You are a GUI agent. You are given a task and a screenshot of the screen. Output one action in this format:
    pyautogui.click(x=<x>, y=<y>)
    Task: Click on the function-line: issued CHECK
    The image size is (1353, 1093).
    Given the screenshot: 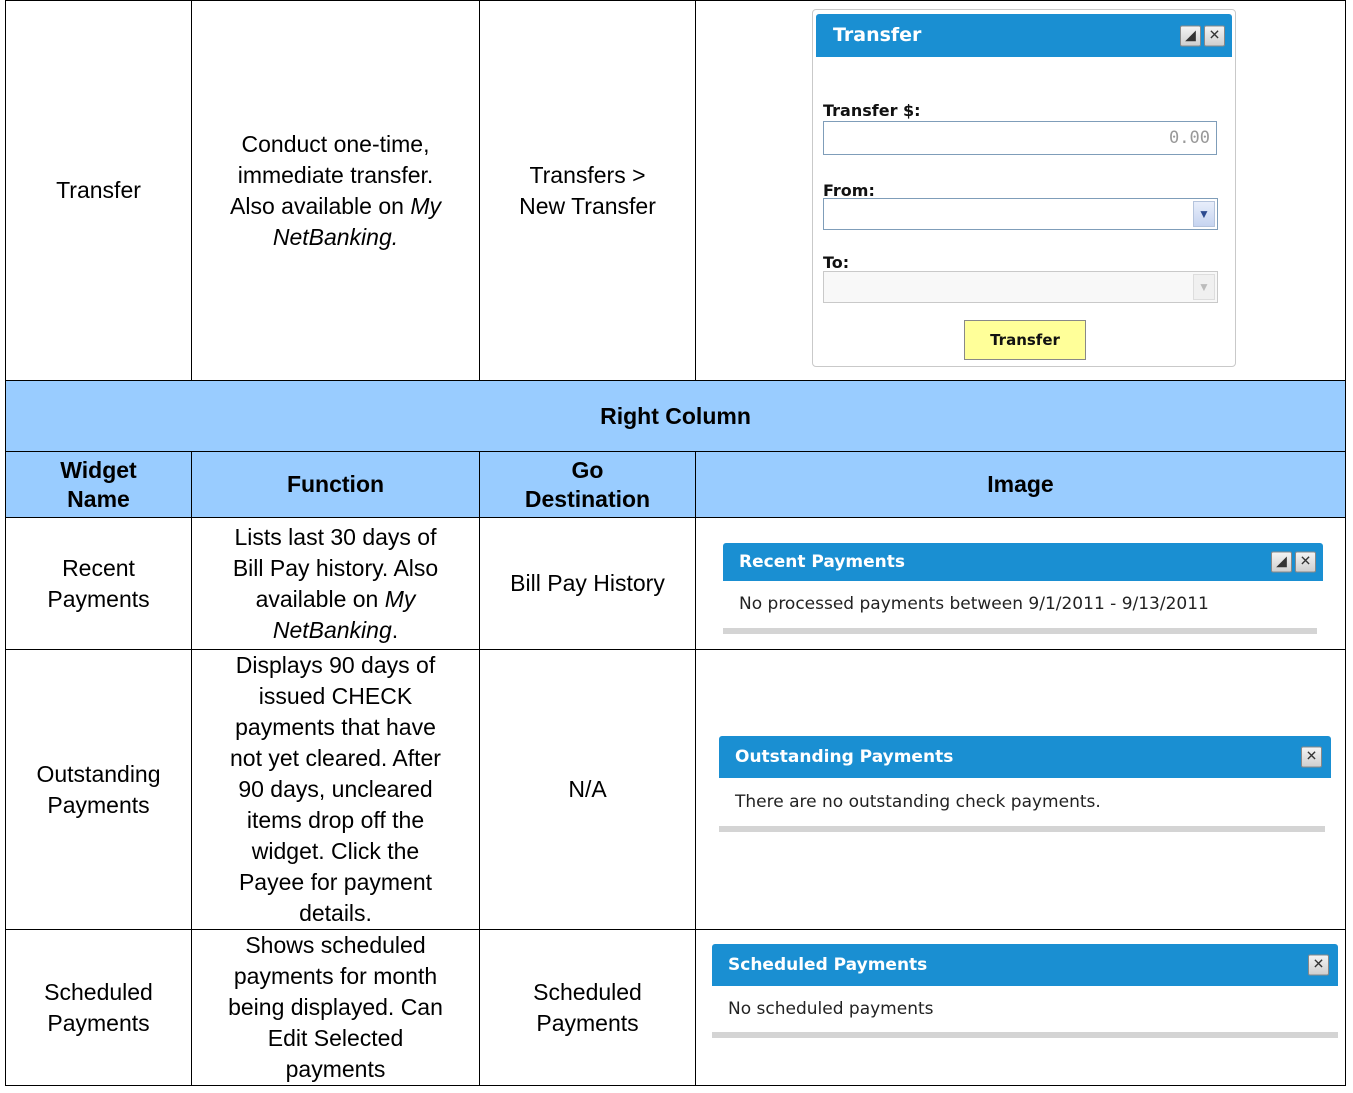 What is the action you would take?
    pyautogui.click(x=335, y=696)
    